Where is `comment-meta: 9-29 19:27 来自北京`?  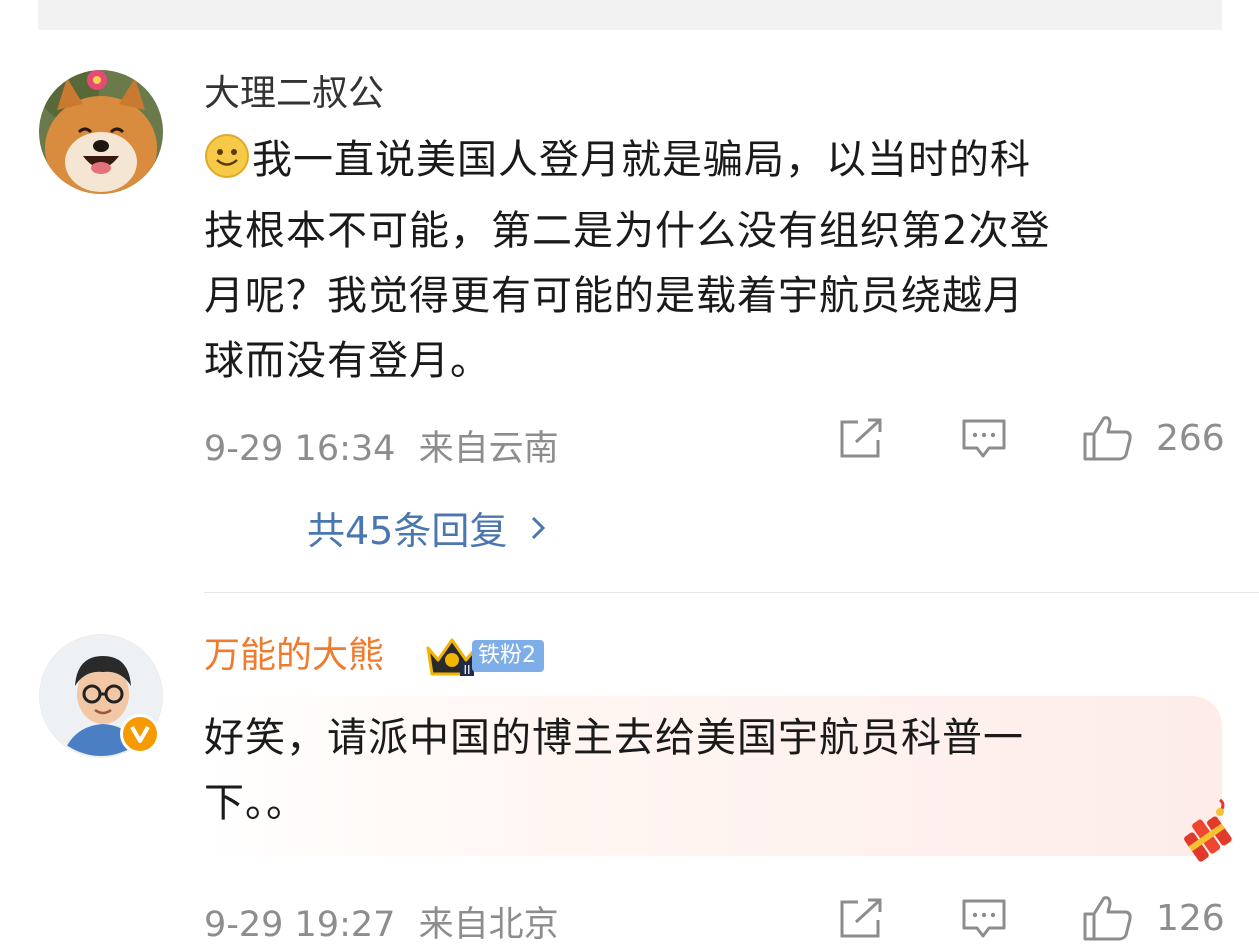 comment-meta: 9-29 19:27 来自北京 is located at coordinates (381, 921).